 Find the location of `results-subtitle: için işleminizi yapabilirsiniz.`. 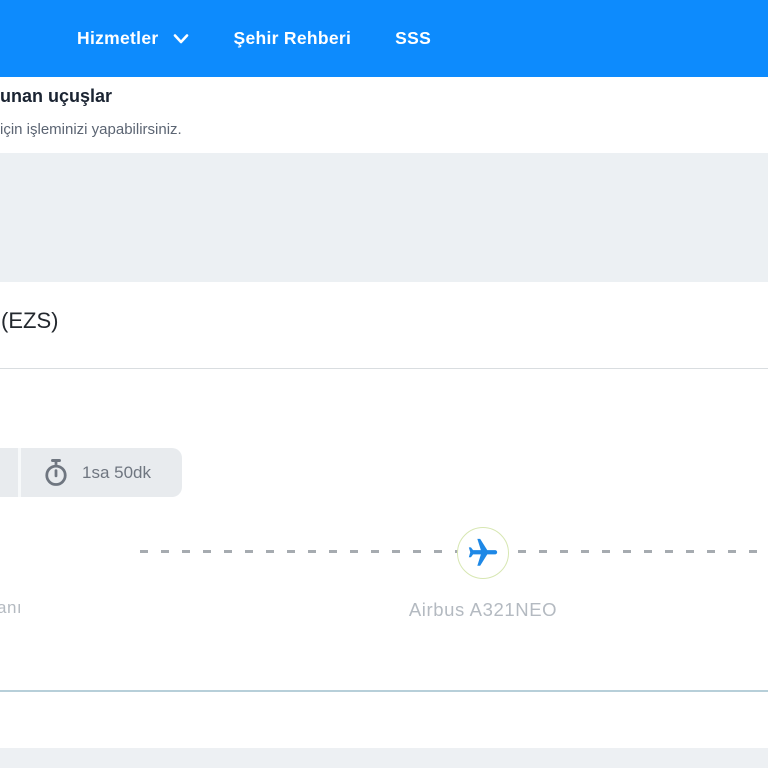

results-subtitle: için işleminizi yapabilirsiniz. is located at coordinates (91, 129).